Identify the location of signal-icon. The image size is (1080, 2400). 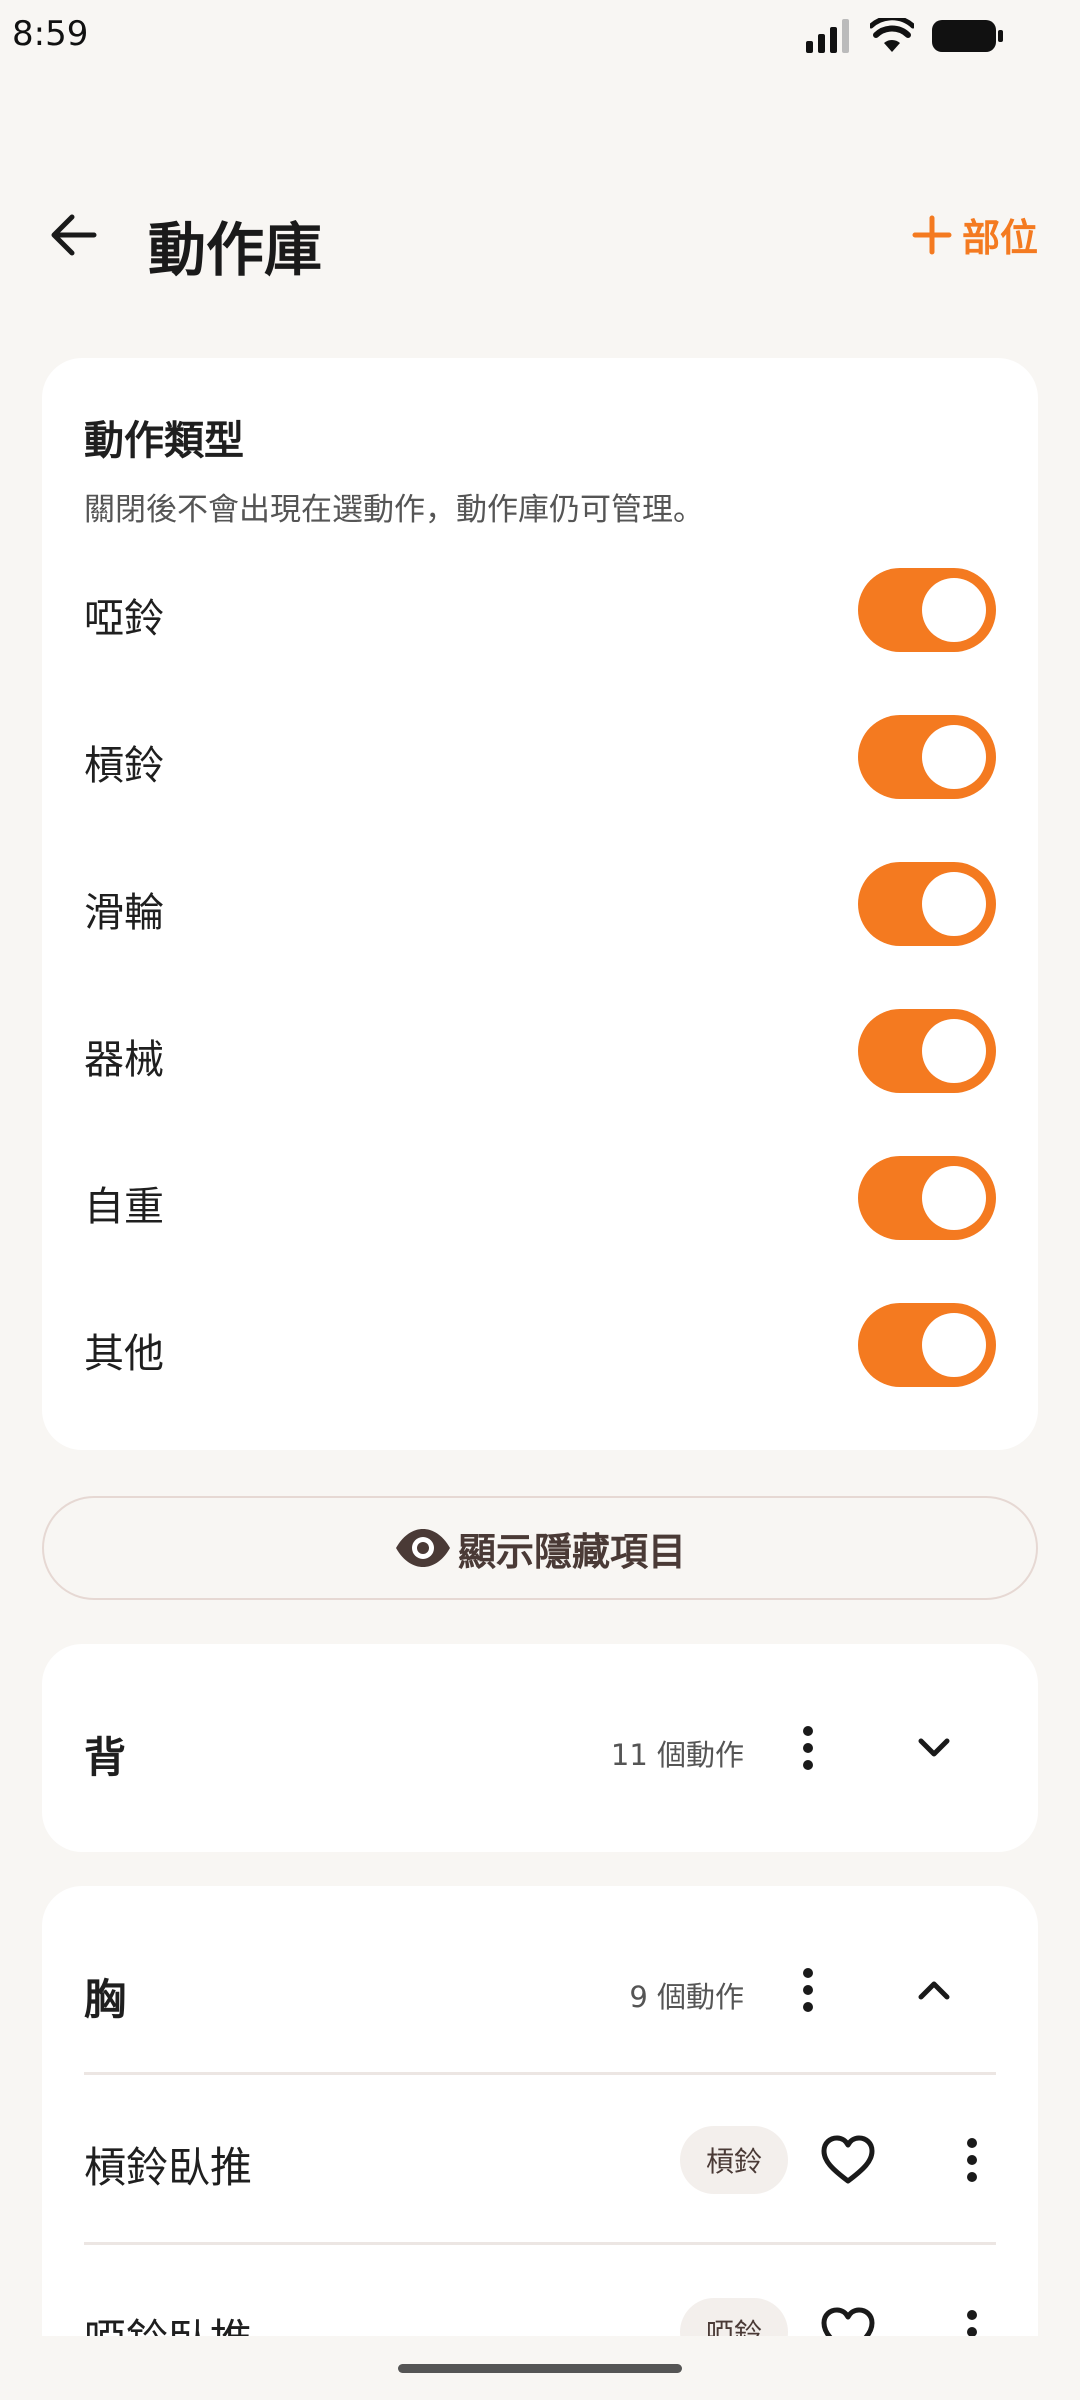
(827, 36).